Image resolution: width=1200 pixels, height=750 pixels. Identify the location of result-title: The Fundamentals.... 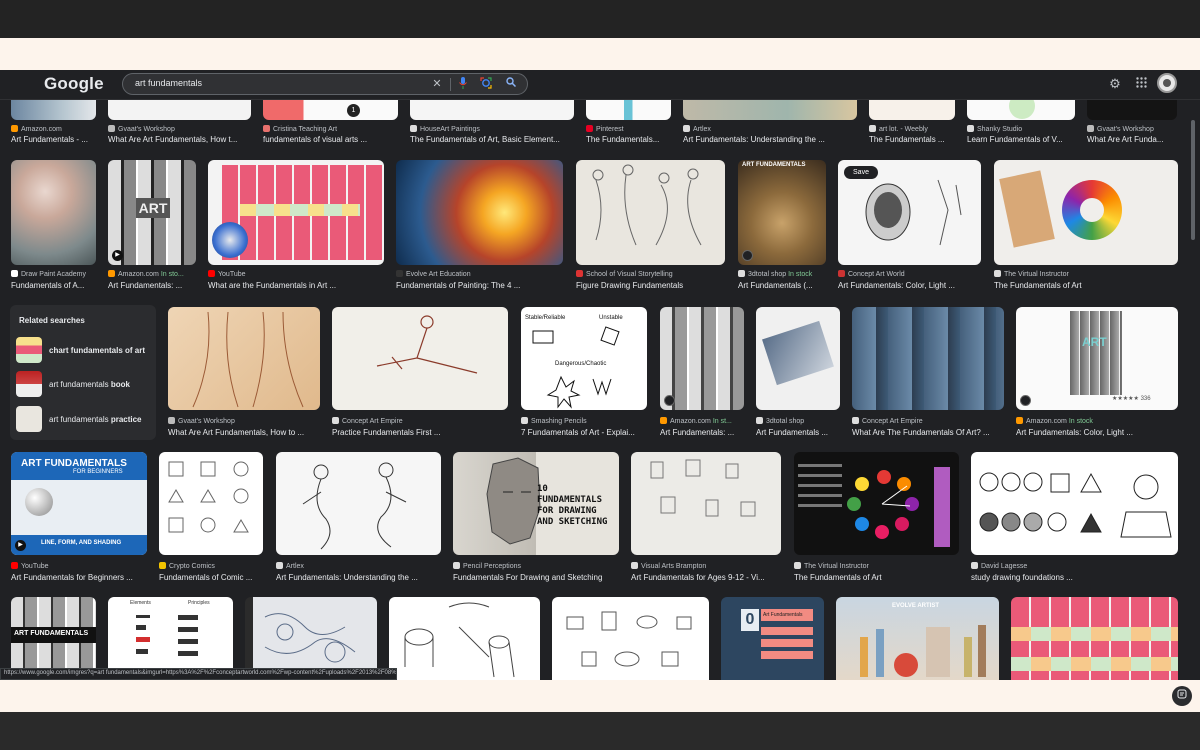
(628, 139).